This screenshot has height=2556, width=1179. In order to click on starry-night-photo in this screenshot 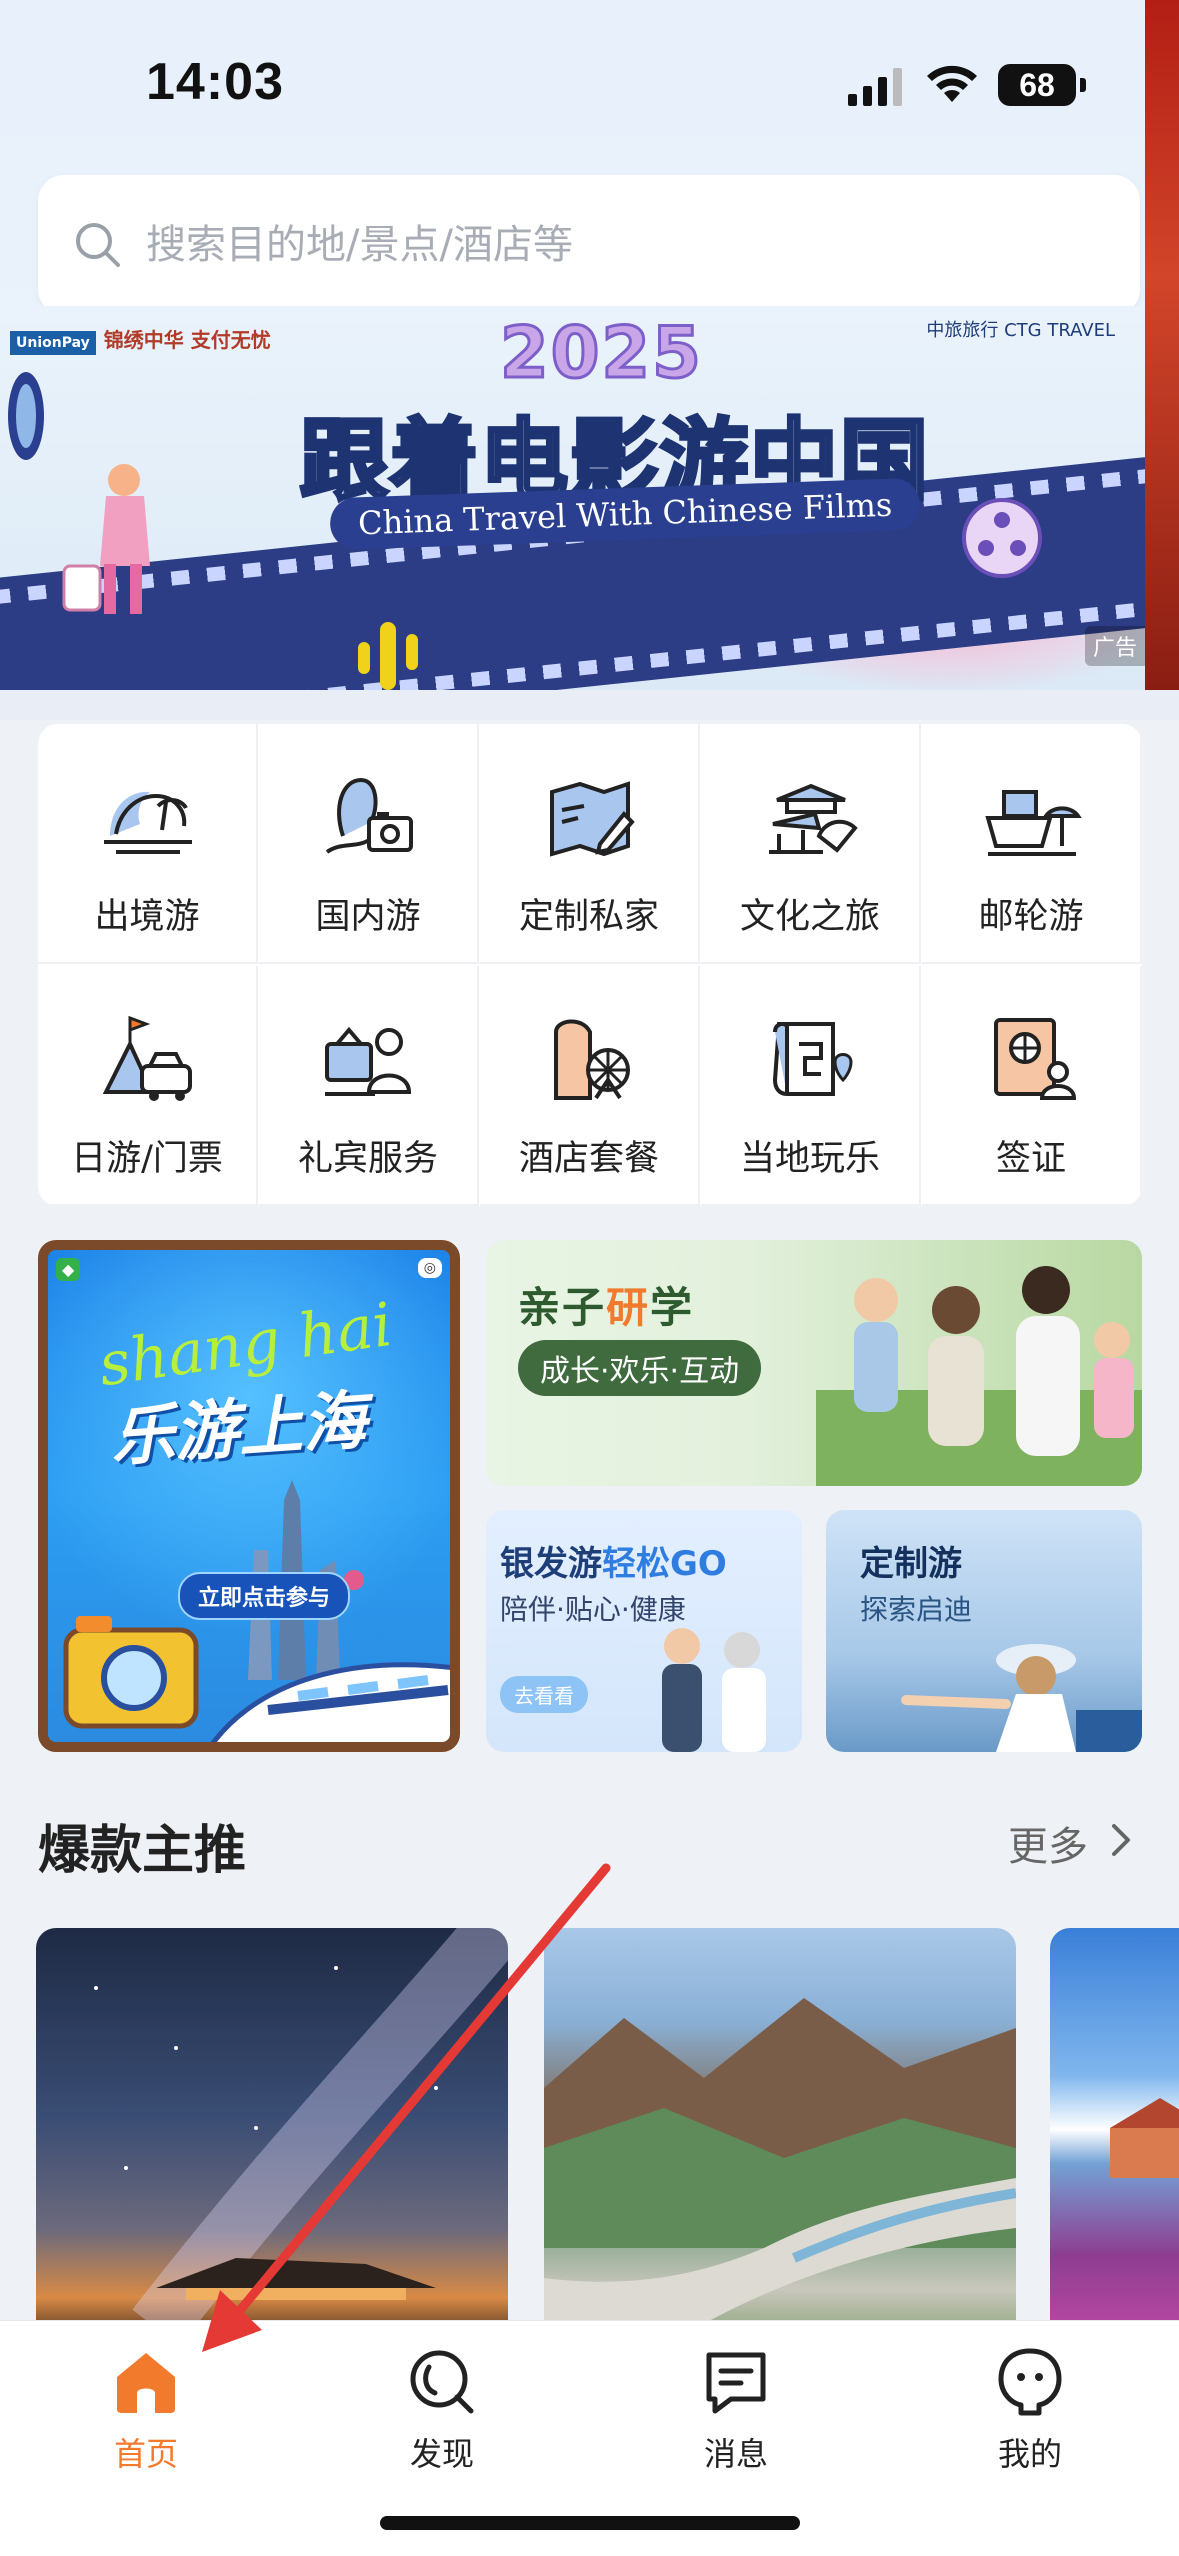, I will do `click(301, 2137)`.